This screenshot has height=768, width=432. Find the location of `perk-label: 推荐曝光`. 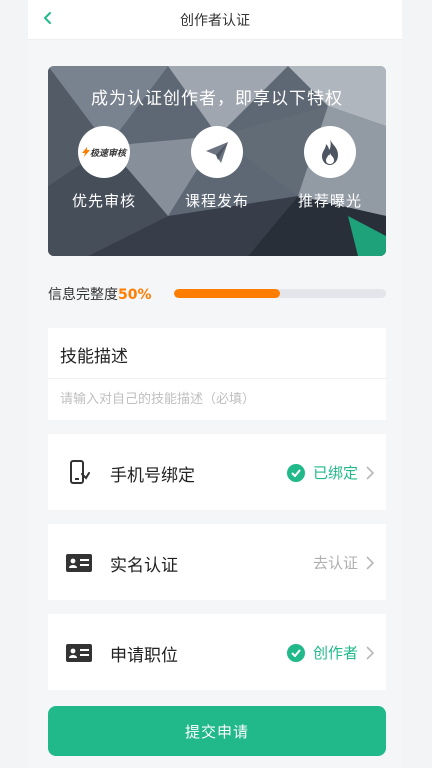

perk-label: 推荐曝光 is located at coordinates (329, 201).